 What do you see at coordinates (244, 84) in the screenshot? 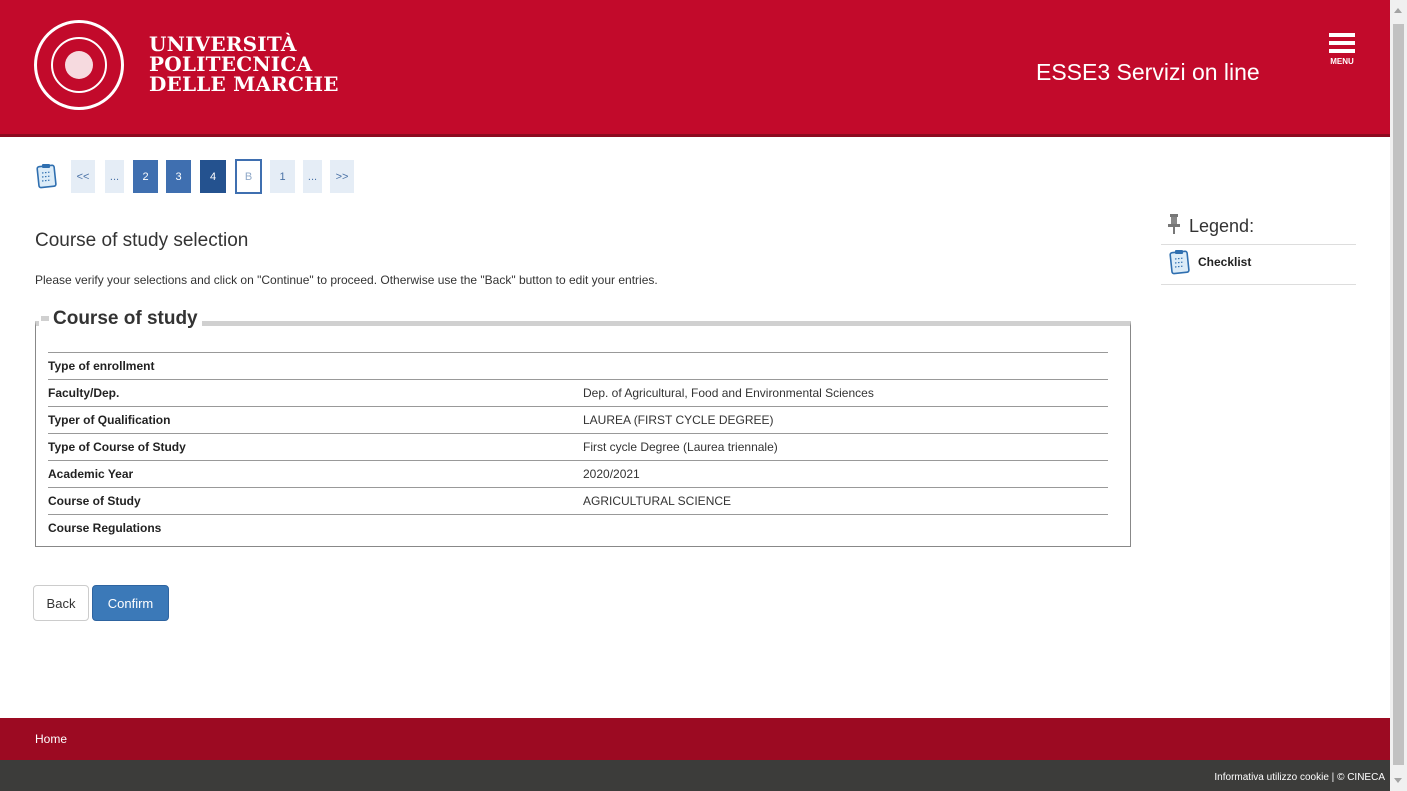
I see `university-name-line3: DELLE MARCHE` at bounding box center [244, 84].